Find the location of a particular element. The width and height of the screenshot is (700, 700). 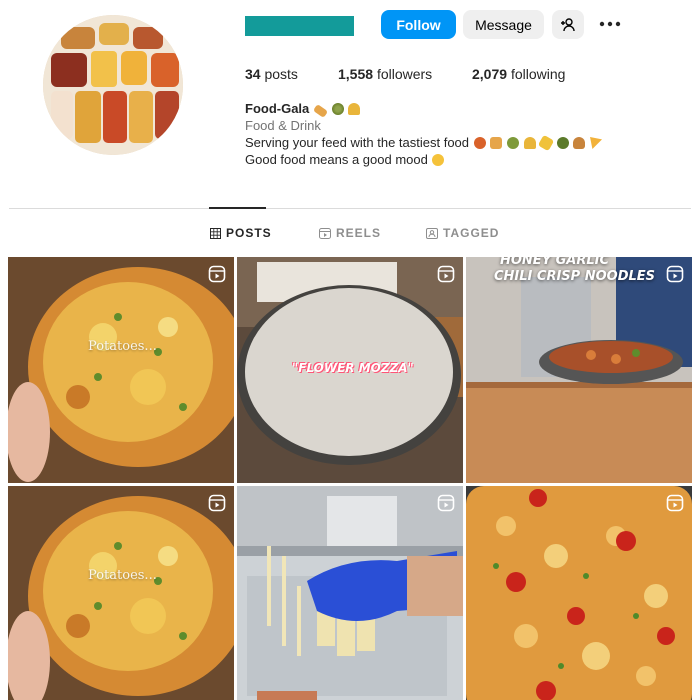

corn-emoji-icon is located at coordinates (546, 143).